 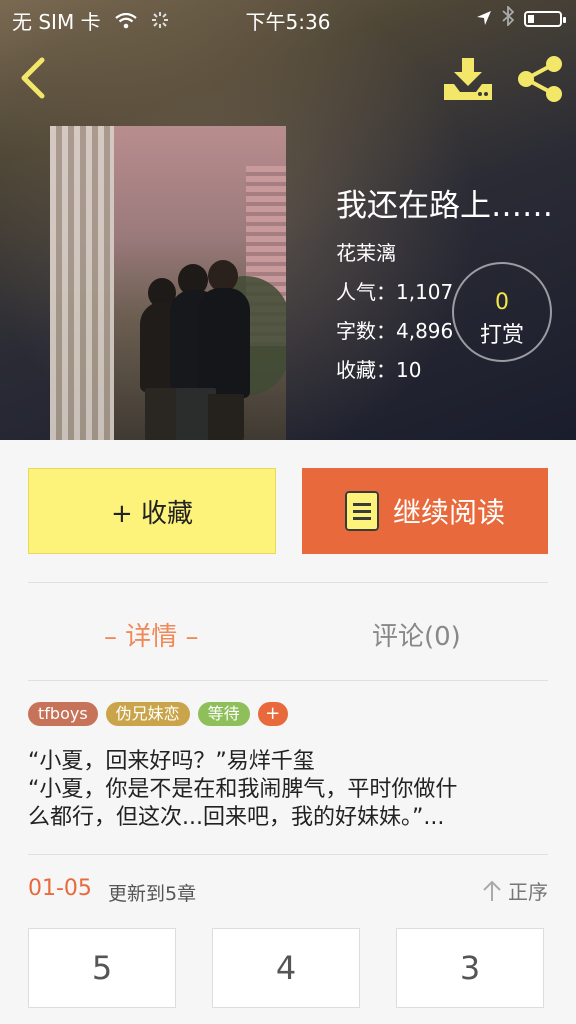 I want to click on tag-chip: 伪兄妹恋, so click(x=147, y=714).